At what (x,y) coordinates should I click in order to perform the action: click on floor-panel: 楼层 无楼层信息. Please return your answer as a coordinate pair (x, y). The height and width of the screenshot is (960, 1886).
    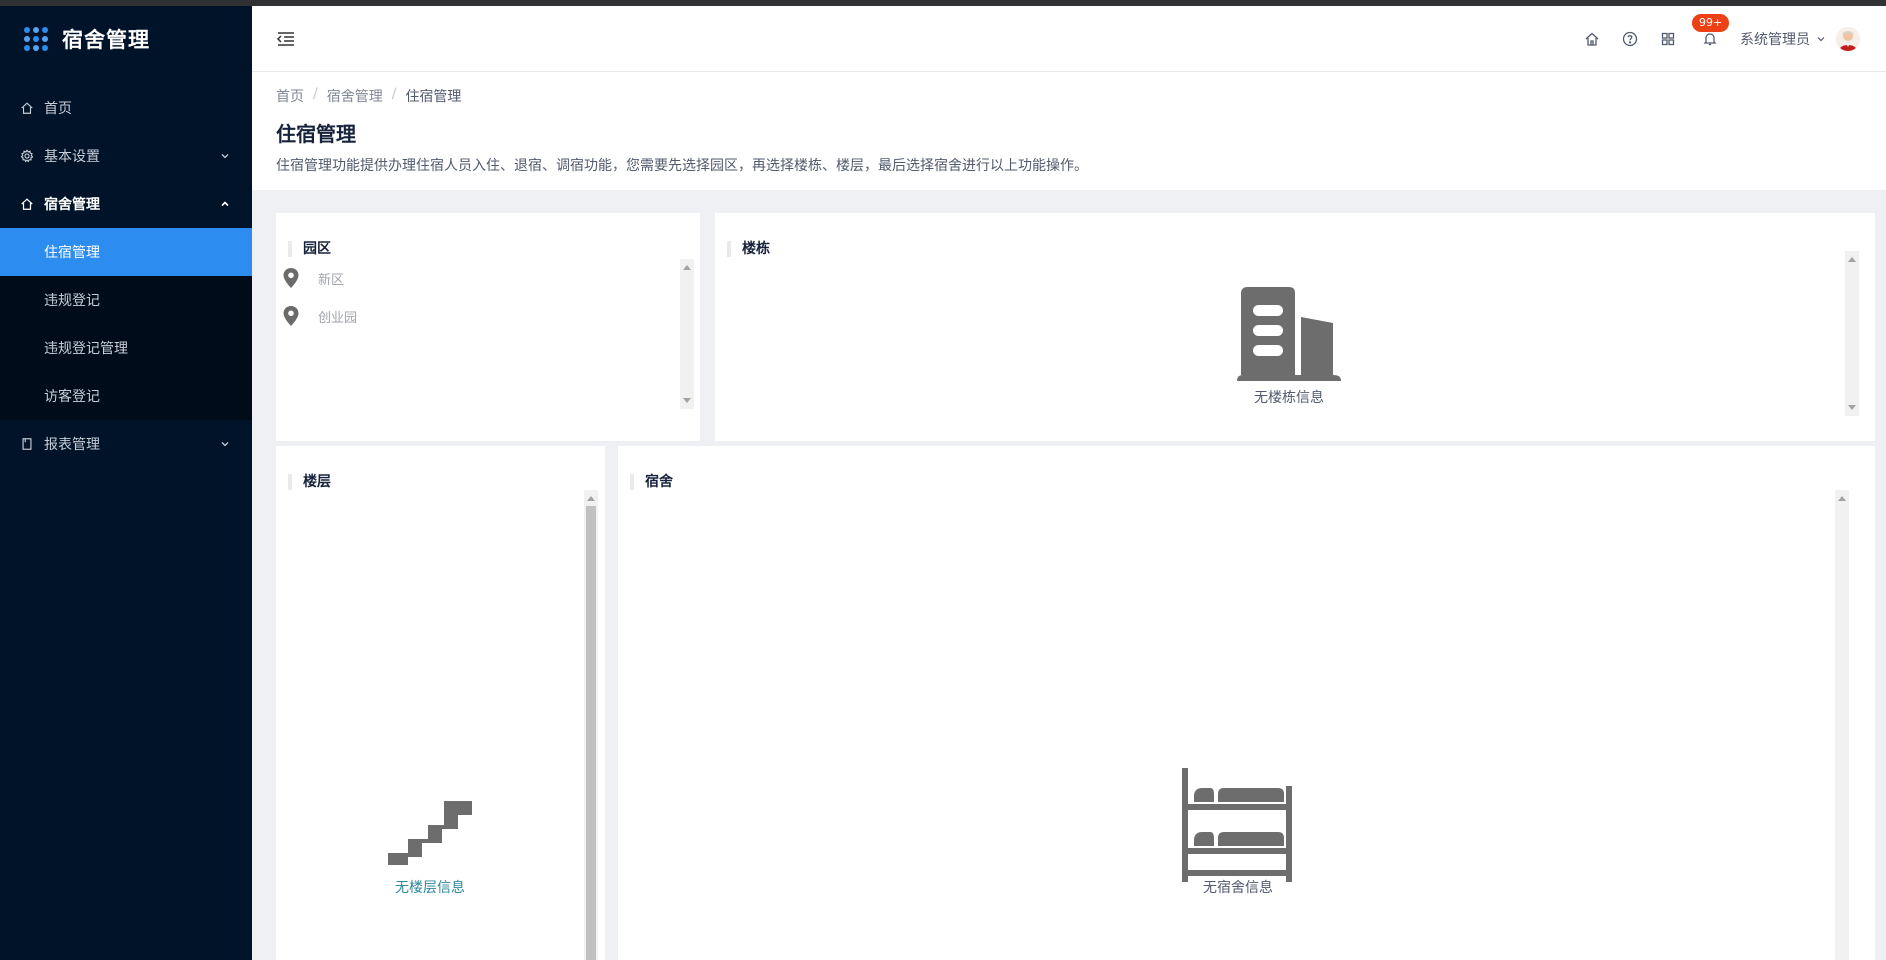
    Looking at the image, I should click on (440, 703).